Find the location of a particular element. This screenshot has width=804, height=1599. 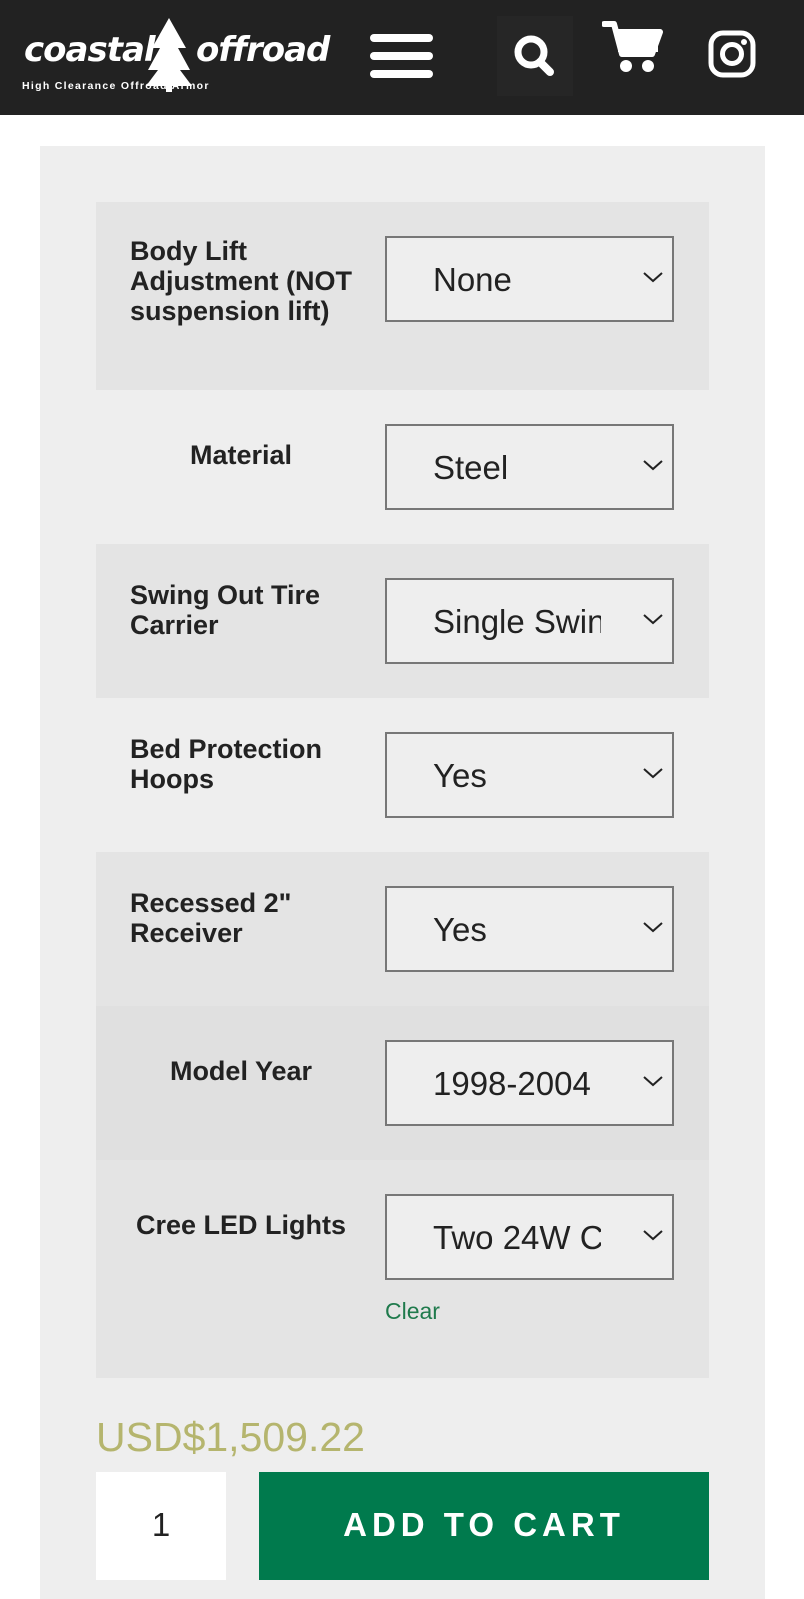

logo-word-left: coastal is located at coordinates (90, 50).